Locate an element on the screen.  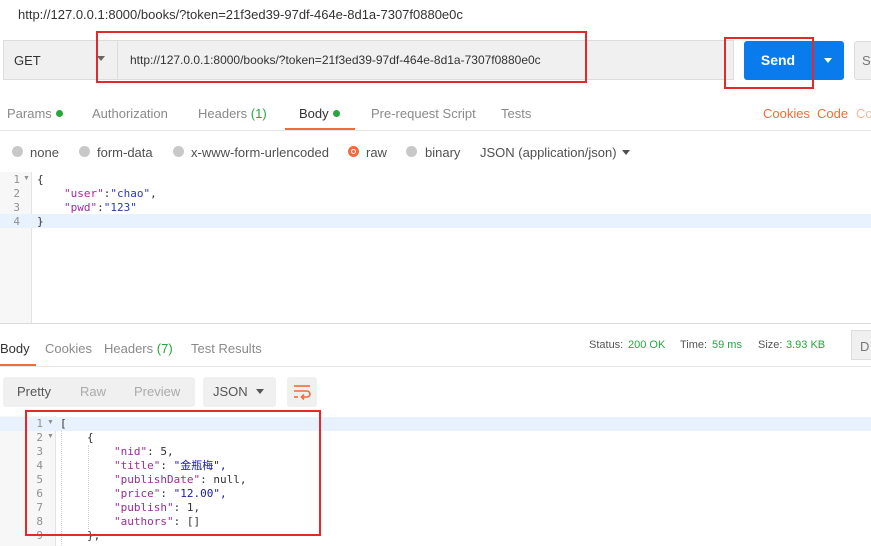
tab-test-results: Test Results is located at coordinates (226, 348).